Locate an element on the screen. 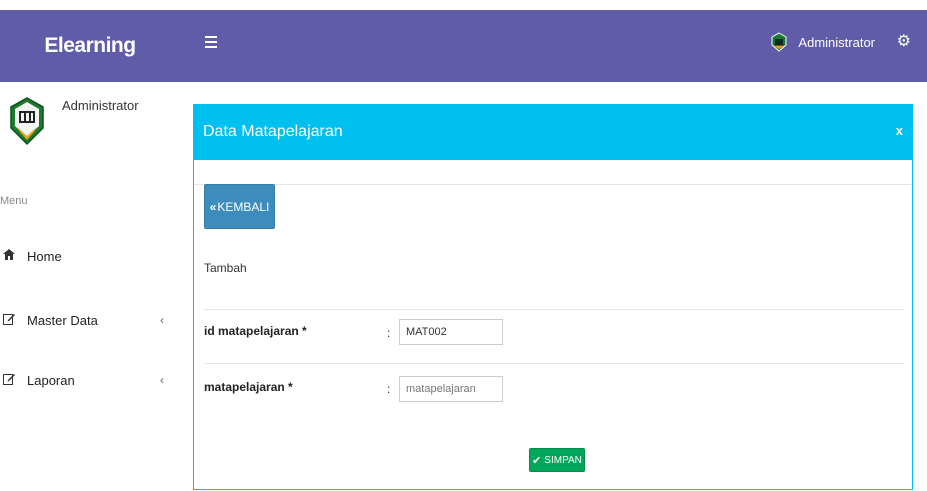  back-button: « KEMBALI is located at coordinates (239, 206).